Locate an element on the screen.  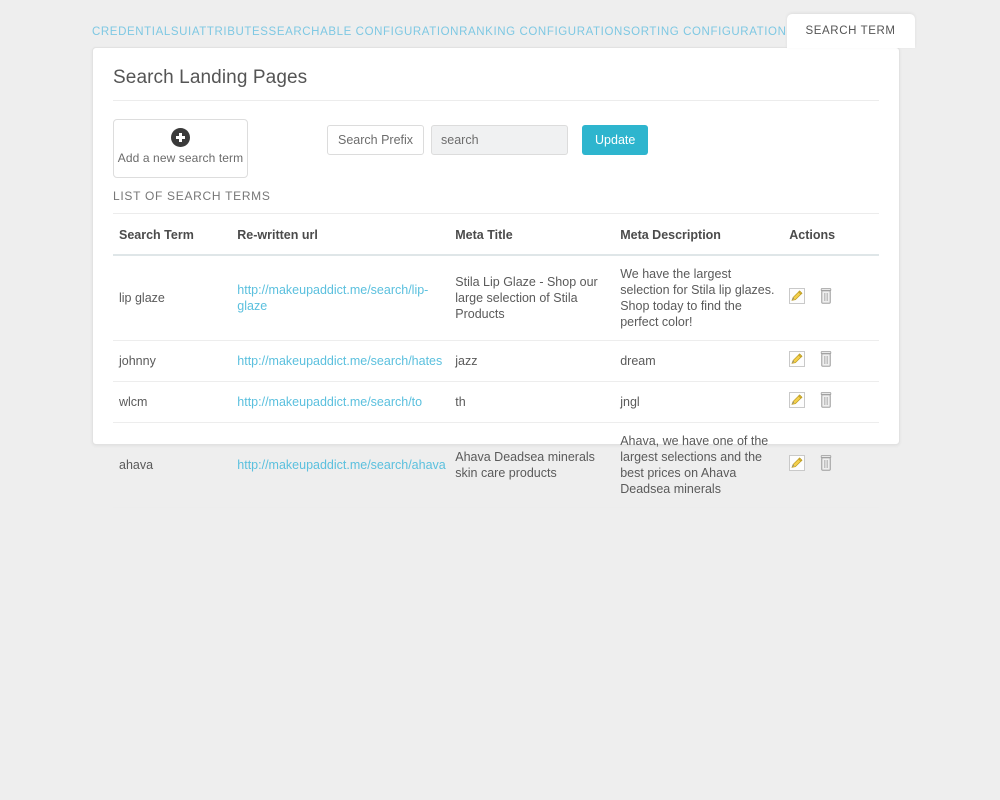
tab-sorting-configuration: SORTING CONFIGURATION is located at coordinates (705, 32).